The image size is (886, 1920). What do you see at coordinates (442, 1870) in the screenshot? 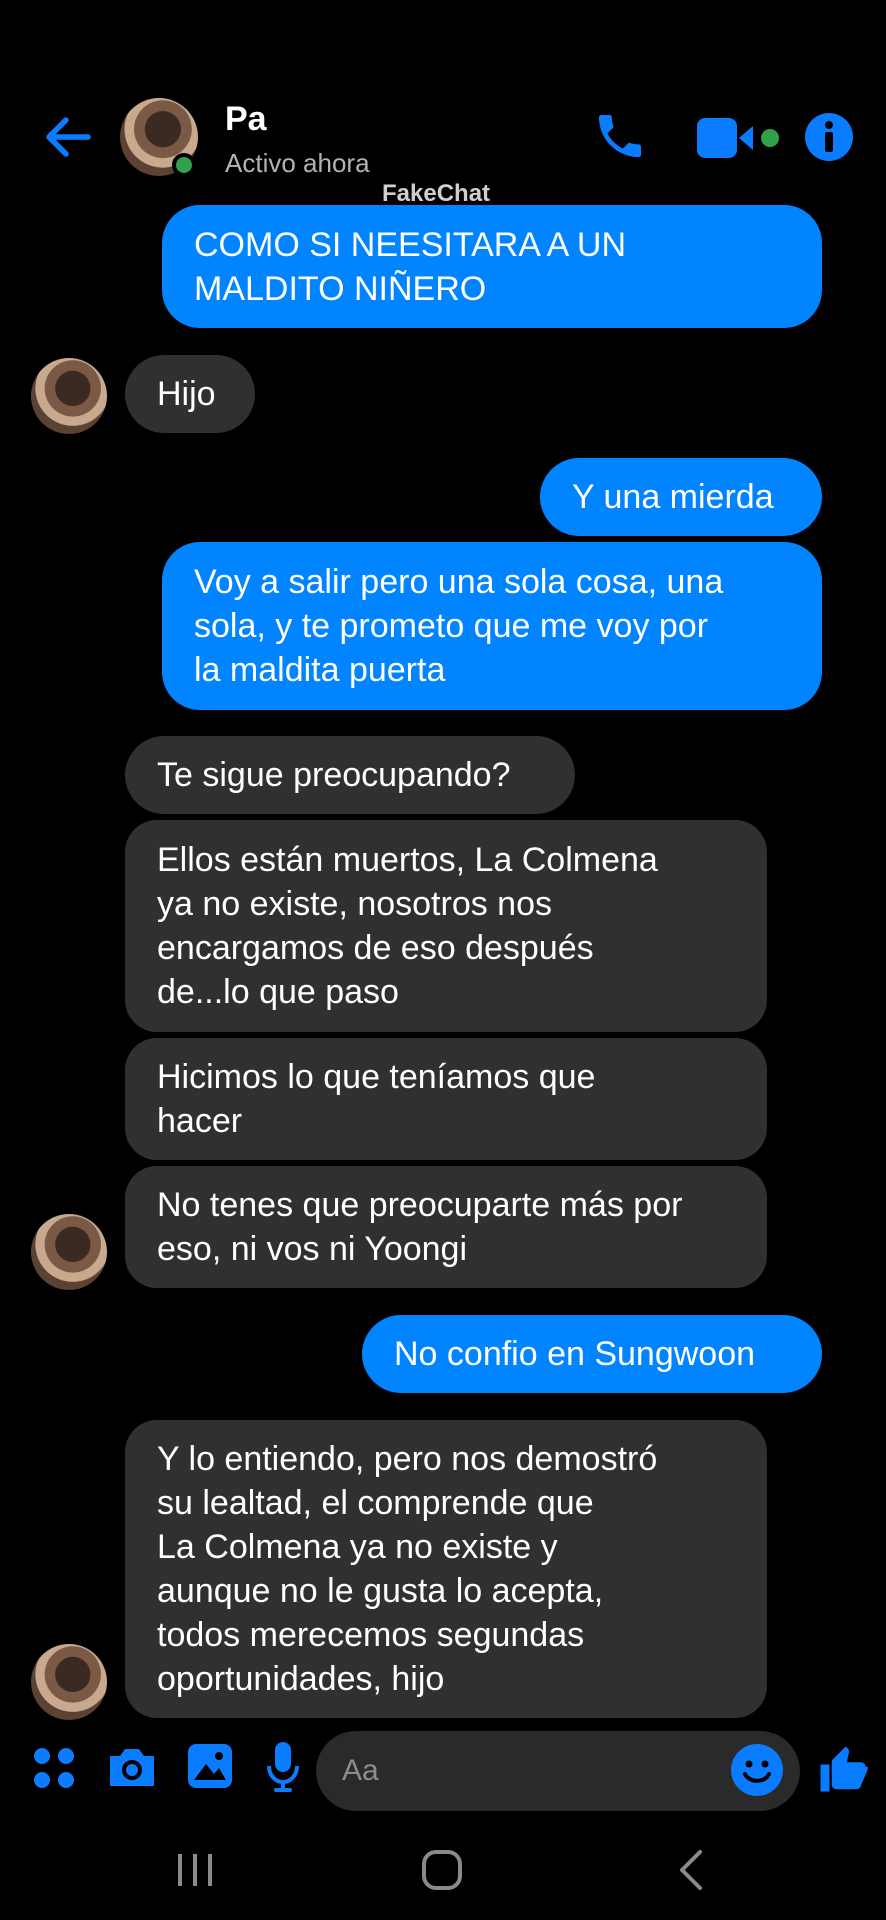
I see `home-icon` at bounding box center [442, 1870].